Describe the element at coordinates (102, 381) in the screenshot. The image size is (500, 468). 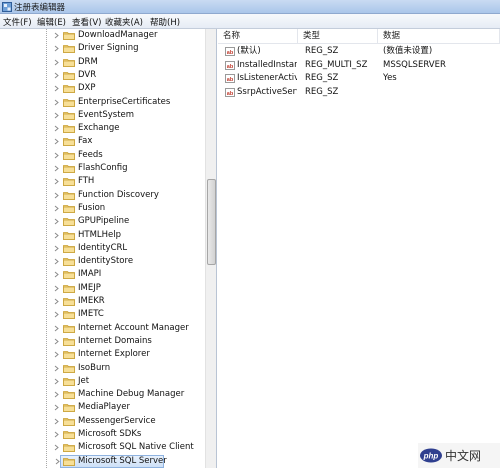
I see `tree-item: Jet` at that location.